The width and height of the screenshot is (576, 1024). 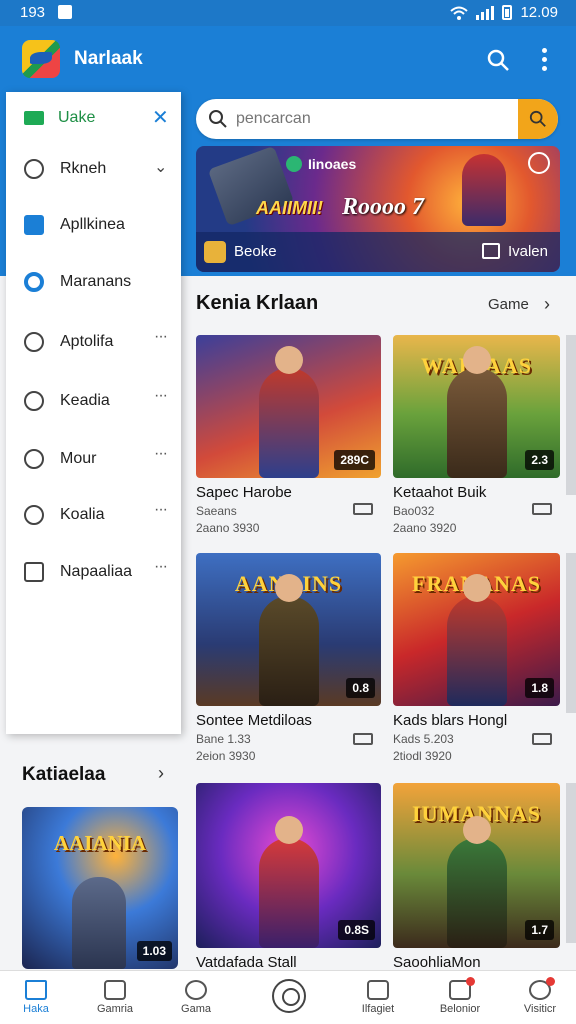 I want to click on banner-character-right, so click(x=484, y=190).